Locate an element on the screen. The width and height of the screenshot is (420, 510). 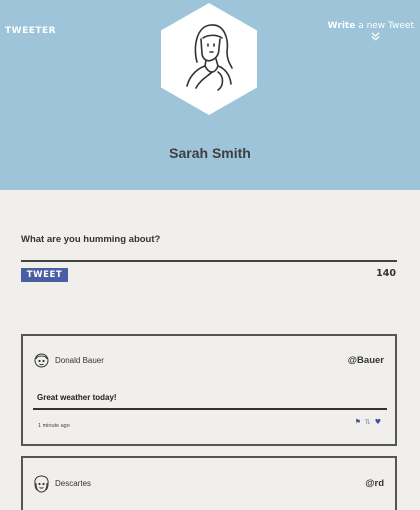
write-new-tweet-link: Write a new Tweet is located at coordinates (371, 26).